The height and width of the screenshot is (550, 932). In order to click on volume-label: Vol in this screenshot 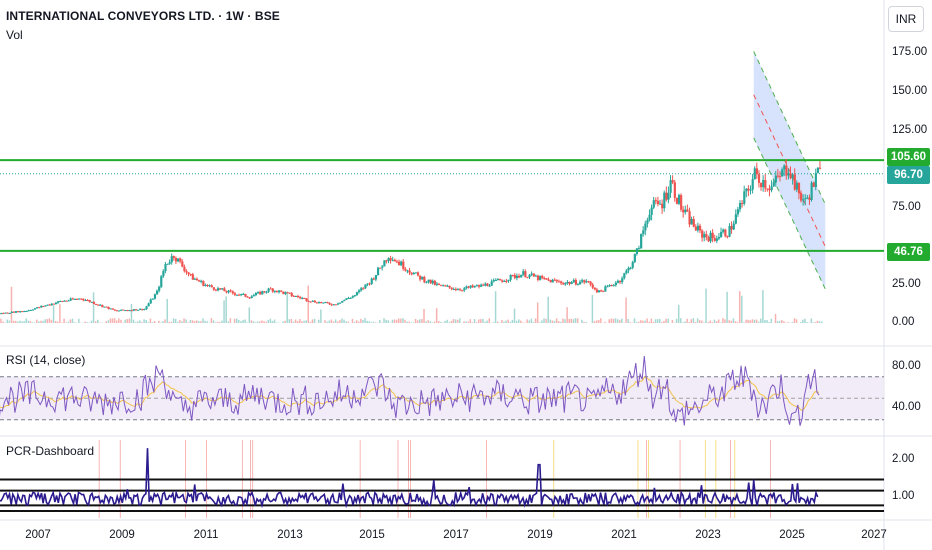, I will do `click(14, 35)`.